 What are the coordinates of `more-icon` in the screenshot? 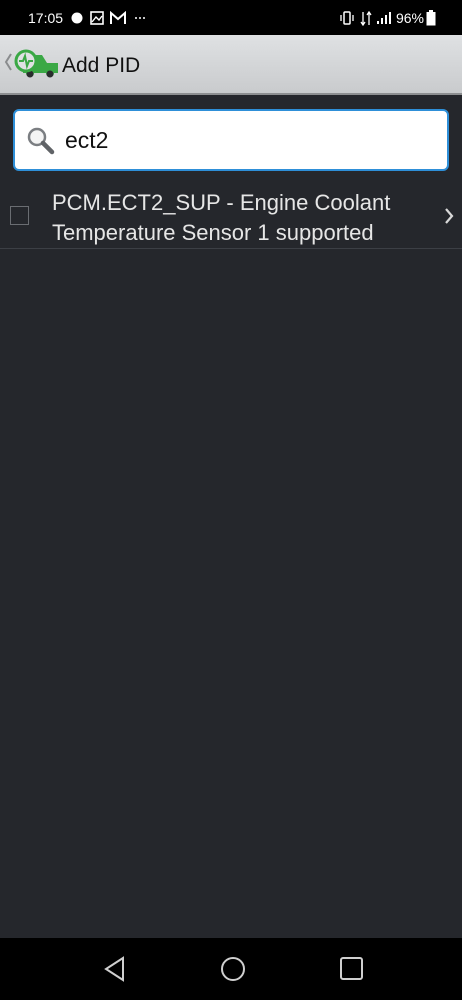 It's located at (140, 18).